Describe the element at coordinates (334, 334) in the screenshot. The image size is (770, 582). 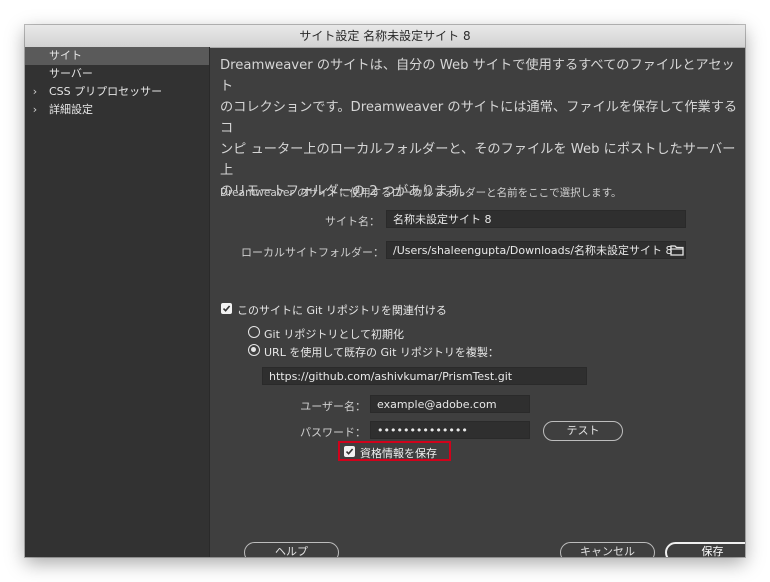
I see `git-init-label: Git リポジトリとして初期化` at that location.